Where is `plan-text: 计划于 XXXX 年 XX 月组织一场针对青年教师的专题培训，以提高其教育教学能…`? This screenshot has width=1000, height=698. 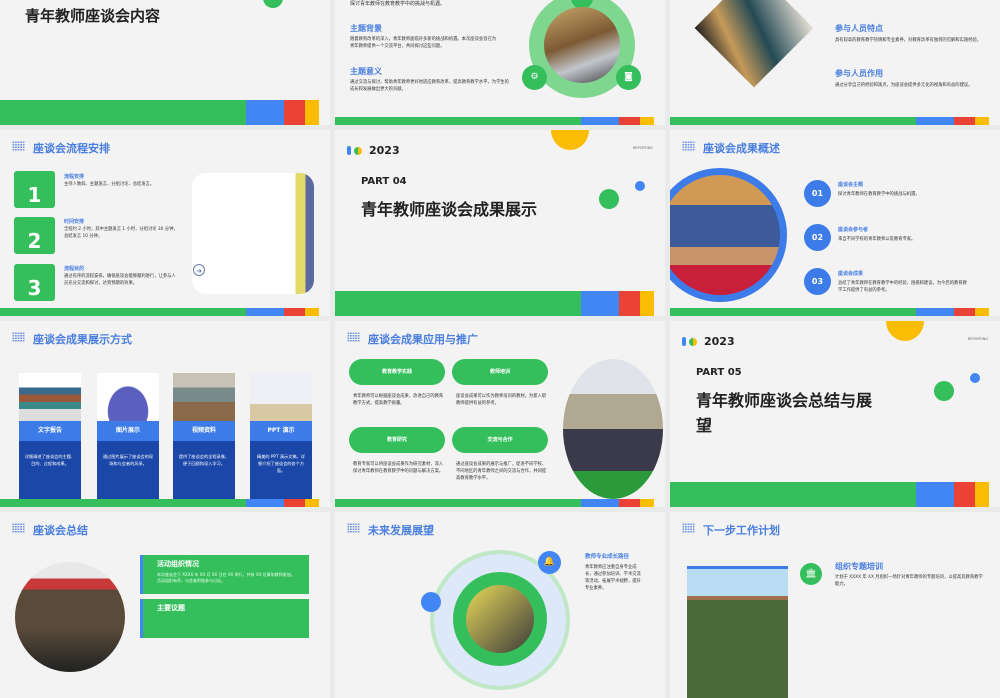
plan-text: 计划于 XXXX 年 XX 月组织一场针对青年教师的专题培训，以提高其教育教学能… is located at coordinates (909, 581).